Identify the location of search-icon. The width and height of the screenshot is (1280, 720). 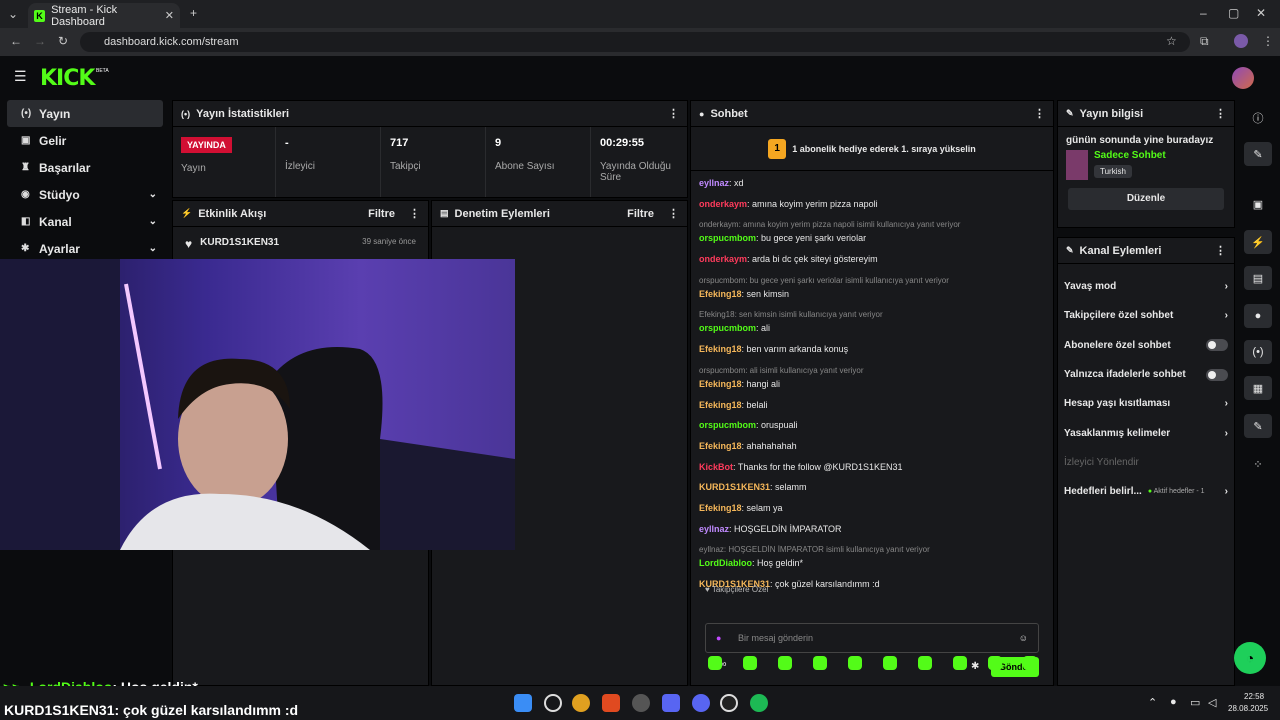
(553, 703).